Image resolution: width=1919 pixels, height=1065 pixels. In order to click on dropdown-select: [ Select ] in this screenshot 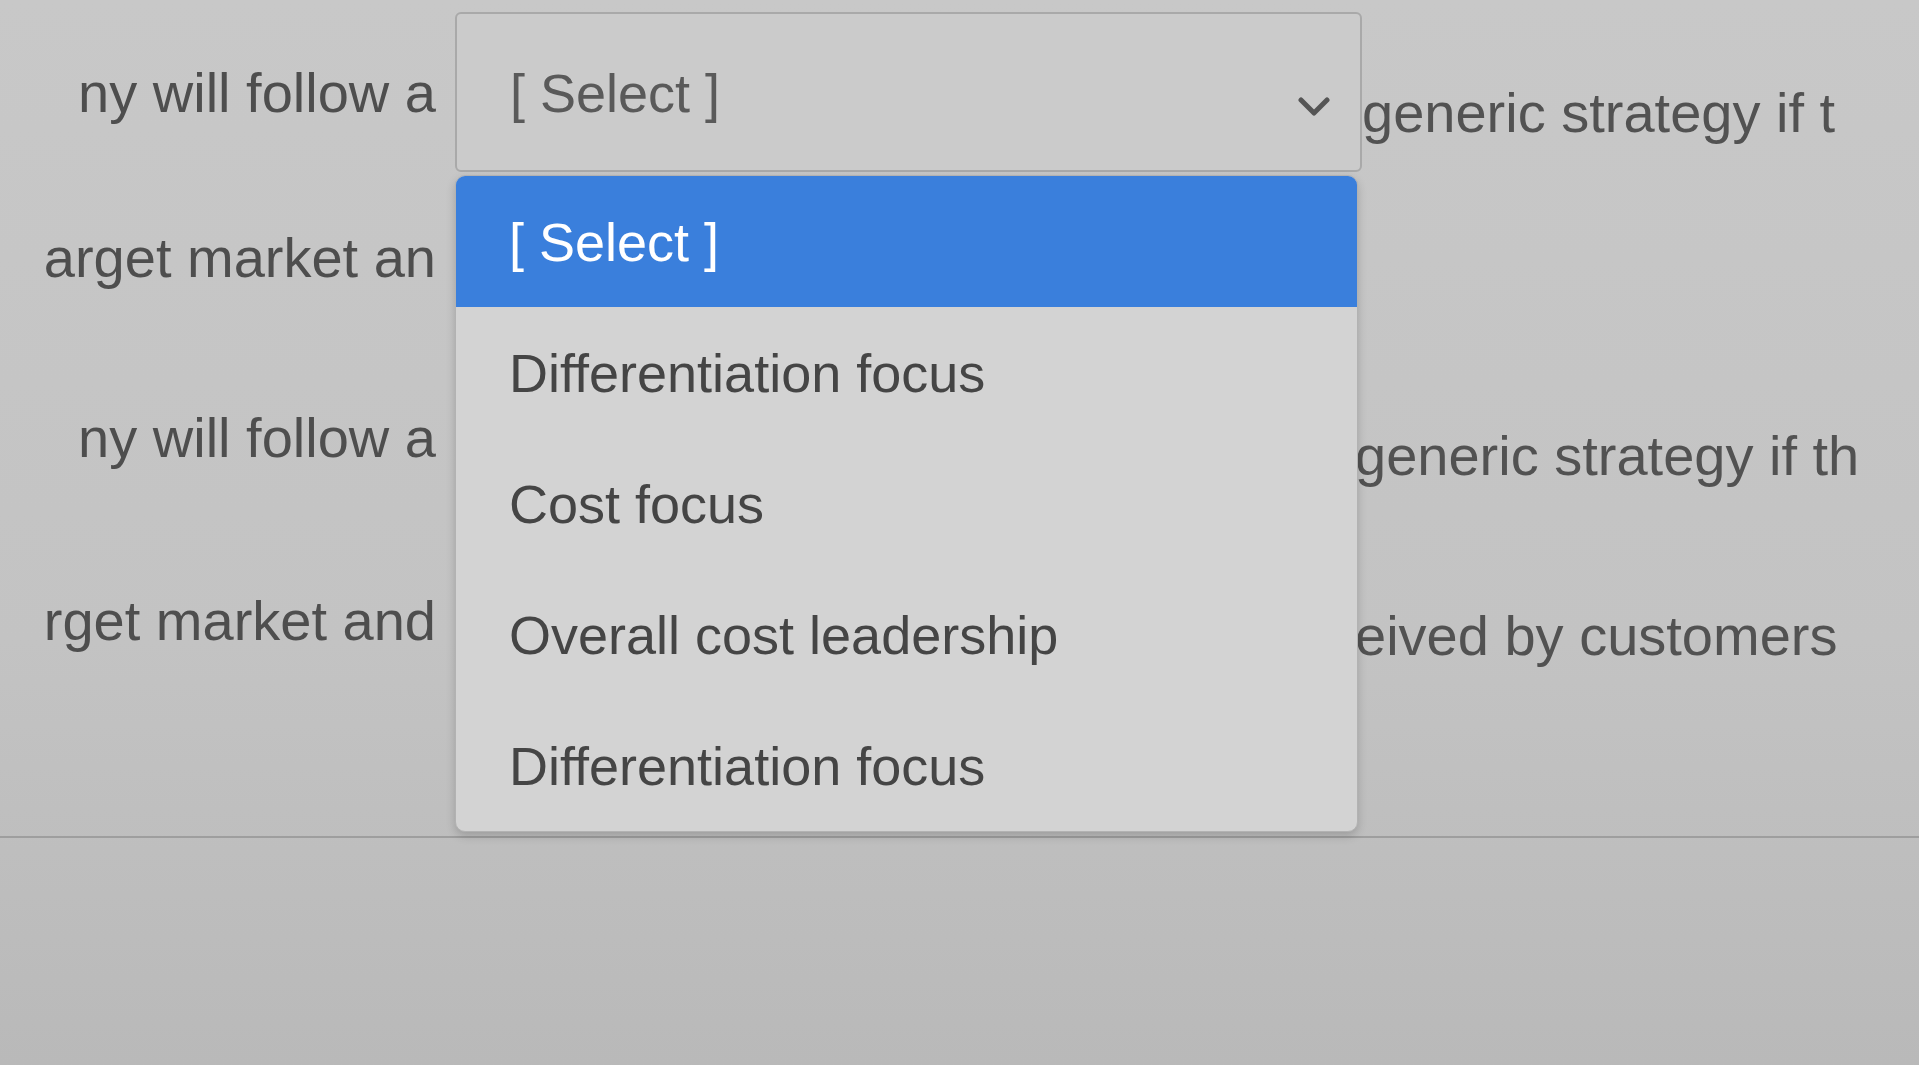, I will do `click(908, 92)`.